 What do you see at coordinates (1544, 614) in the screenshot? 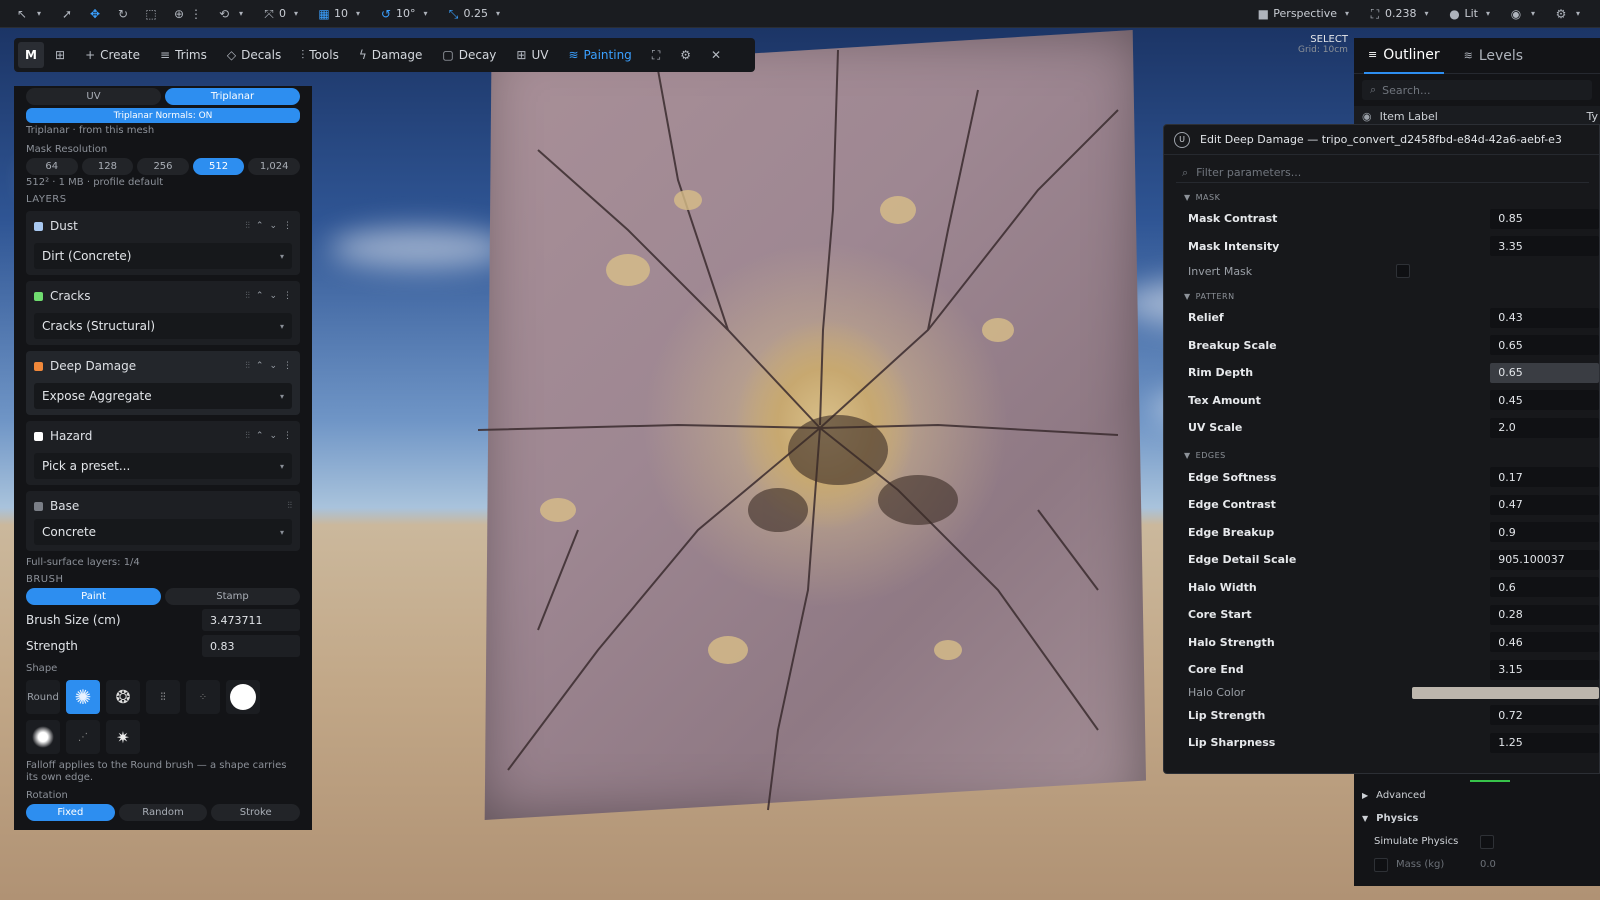
I see `param-value-input: 0.28` at bounding box center [1544, 614].